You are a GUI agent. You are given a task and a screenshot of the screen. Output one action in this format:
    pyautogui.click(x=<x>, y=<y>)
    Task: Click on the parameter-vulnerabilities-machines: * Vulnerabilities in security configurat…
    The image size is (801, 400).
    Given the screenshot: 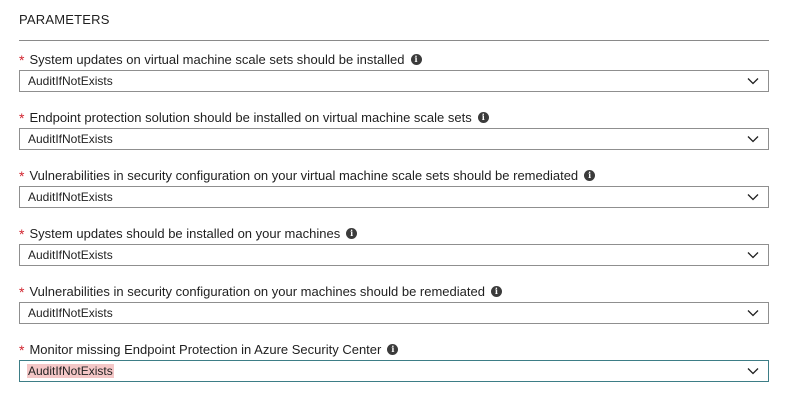 What is the action you would take?
    pyautogui.click(x=394, y=302)
    